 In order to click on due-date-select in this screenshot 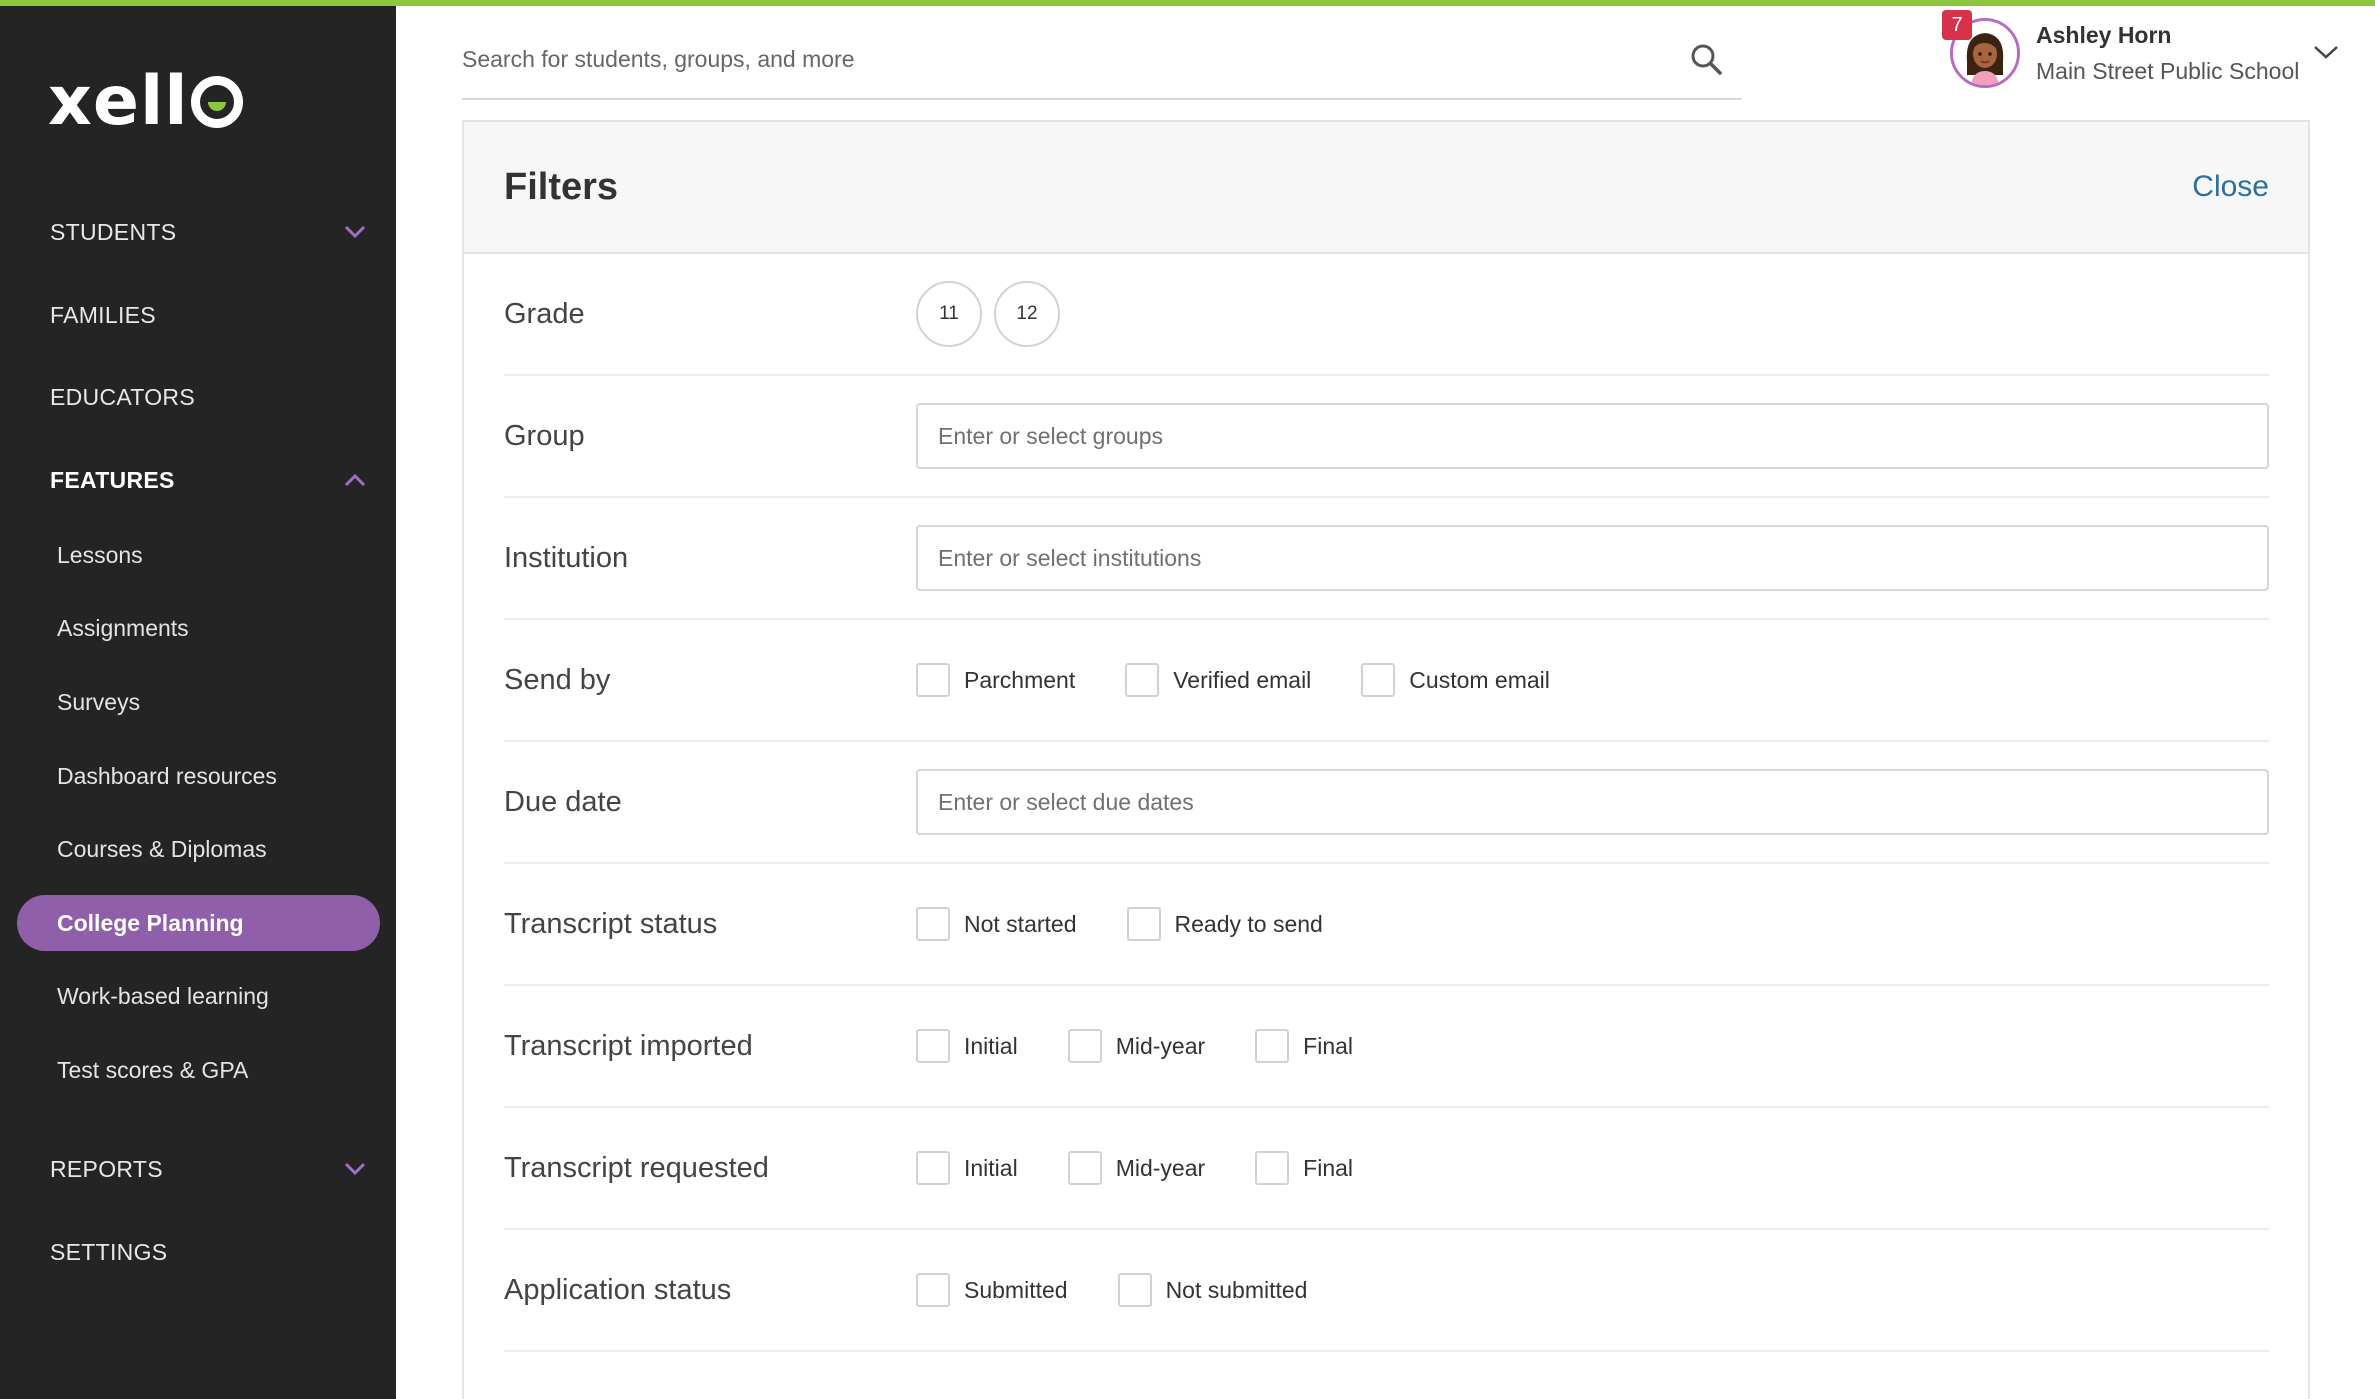, I will do `click(1592, 802)`.